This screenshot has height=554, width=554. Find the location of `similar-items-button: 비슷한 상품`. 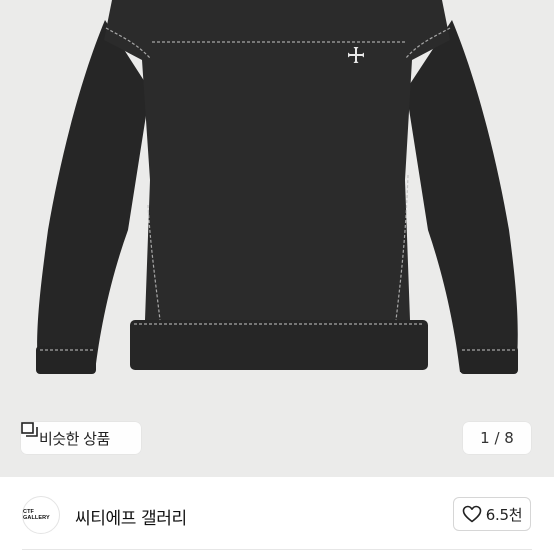

similar-items-button: 비슷한 상품 is located at coordinates (81, 438).